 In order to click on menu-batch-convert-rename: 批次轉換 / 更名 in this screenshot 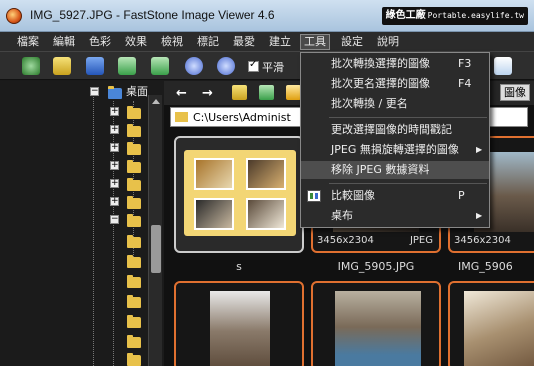, I will do `click(395, 104)`.